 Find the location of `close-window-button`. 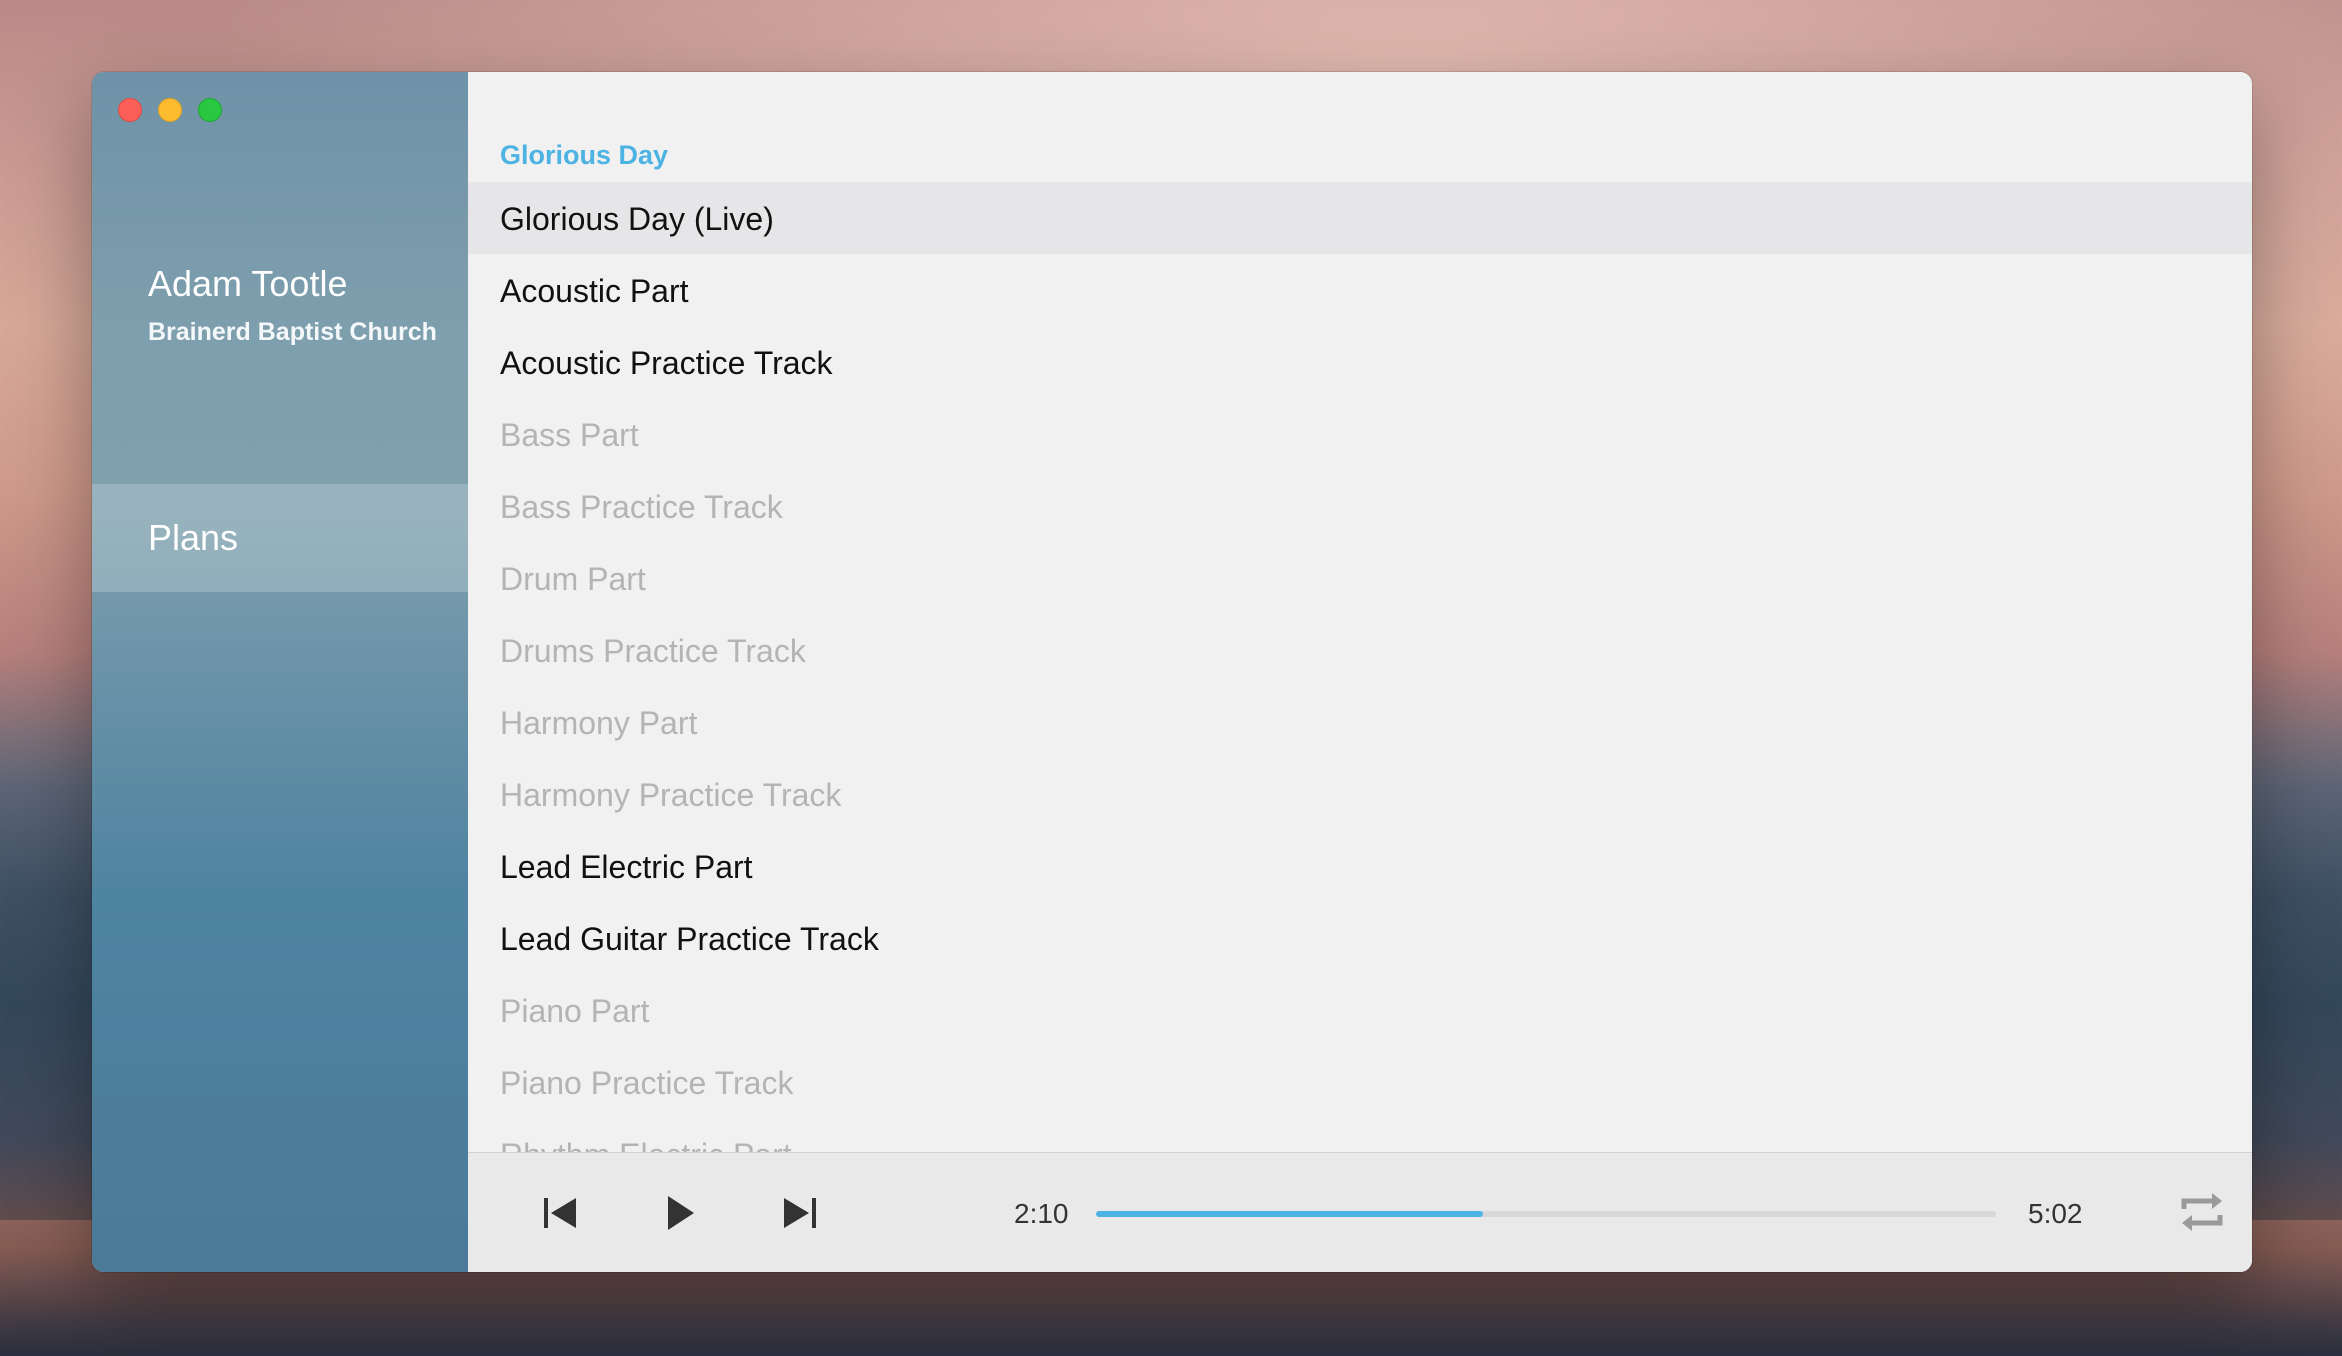

close-window-button is located at coordinates (130, 110).